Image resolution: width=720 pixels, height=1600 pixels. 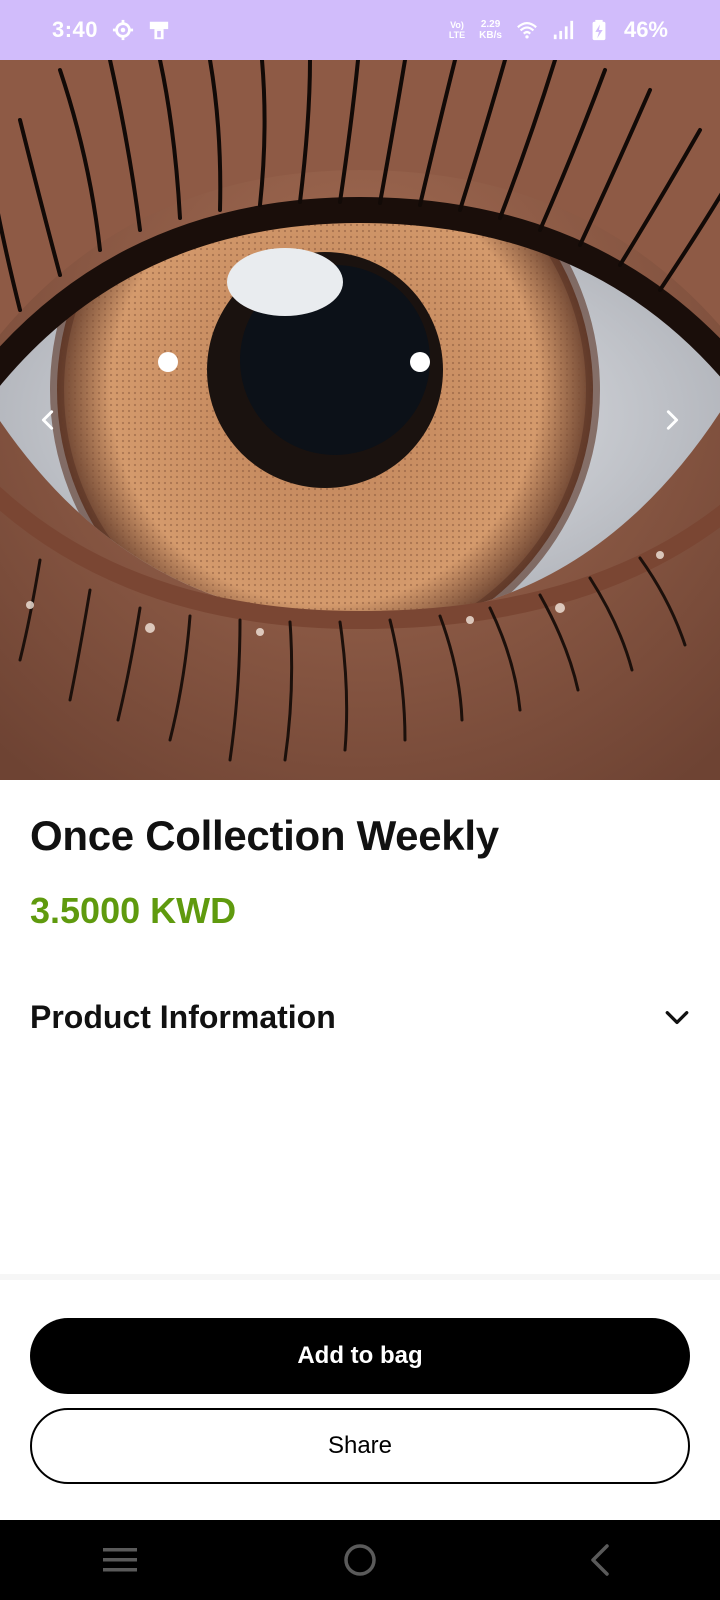 What do you see at coordinates (599, 30) in the screenshot?
I see `battery-charging-icon` at bounding box center [599, 30].